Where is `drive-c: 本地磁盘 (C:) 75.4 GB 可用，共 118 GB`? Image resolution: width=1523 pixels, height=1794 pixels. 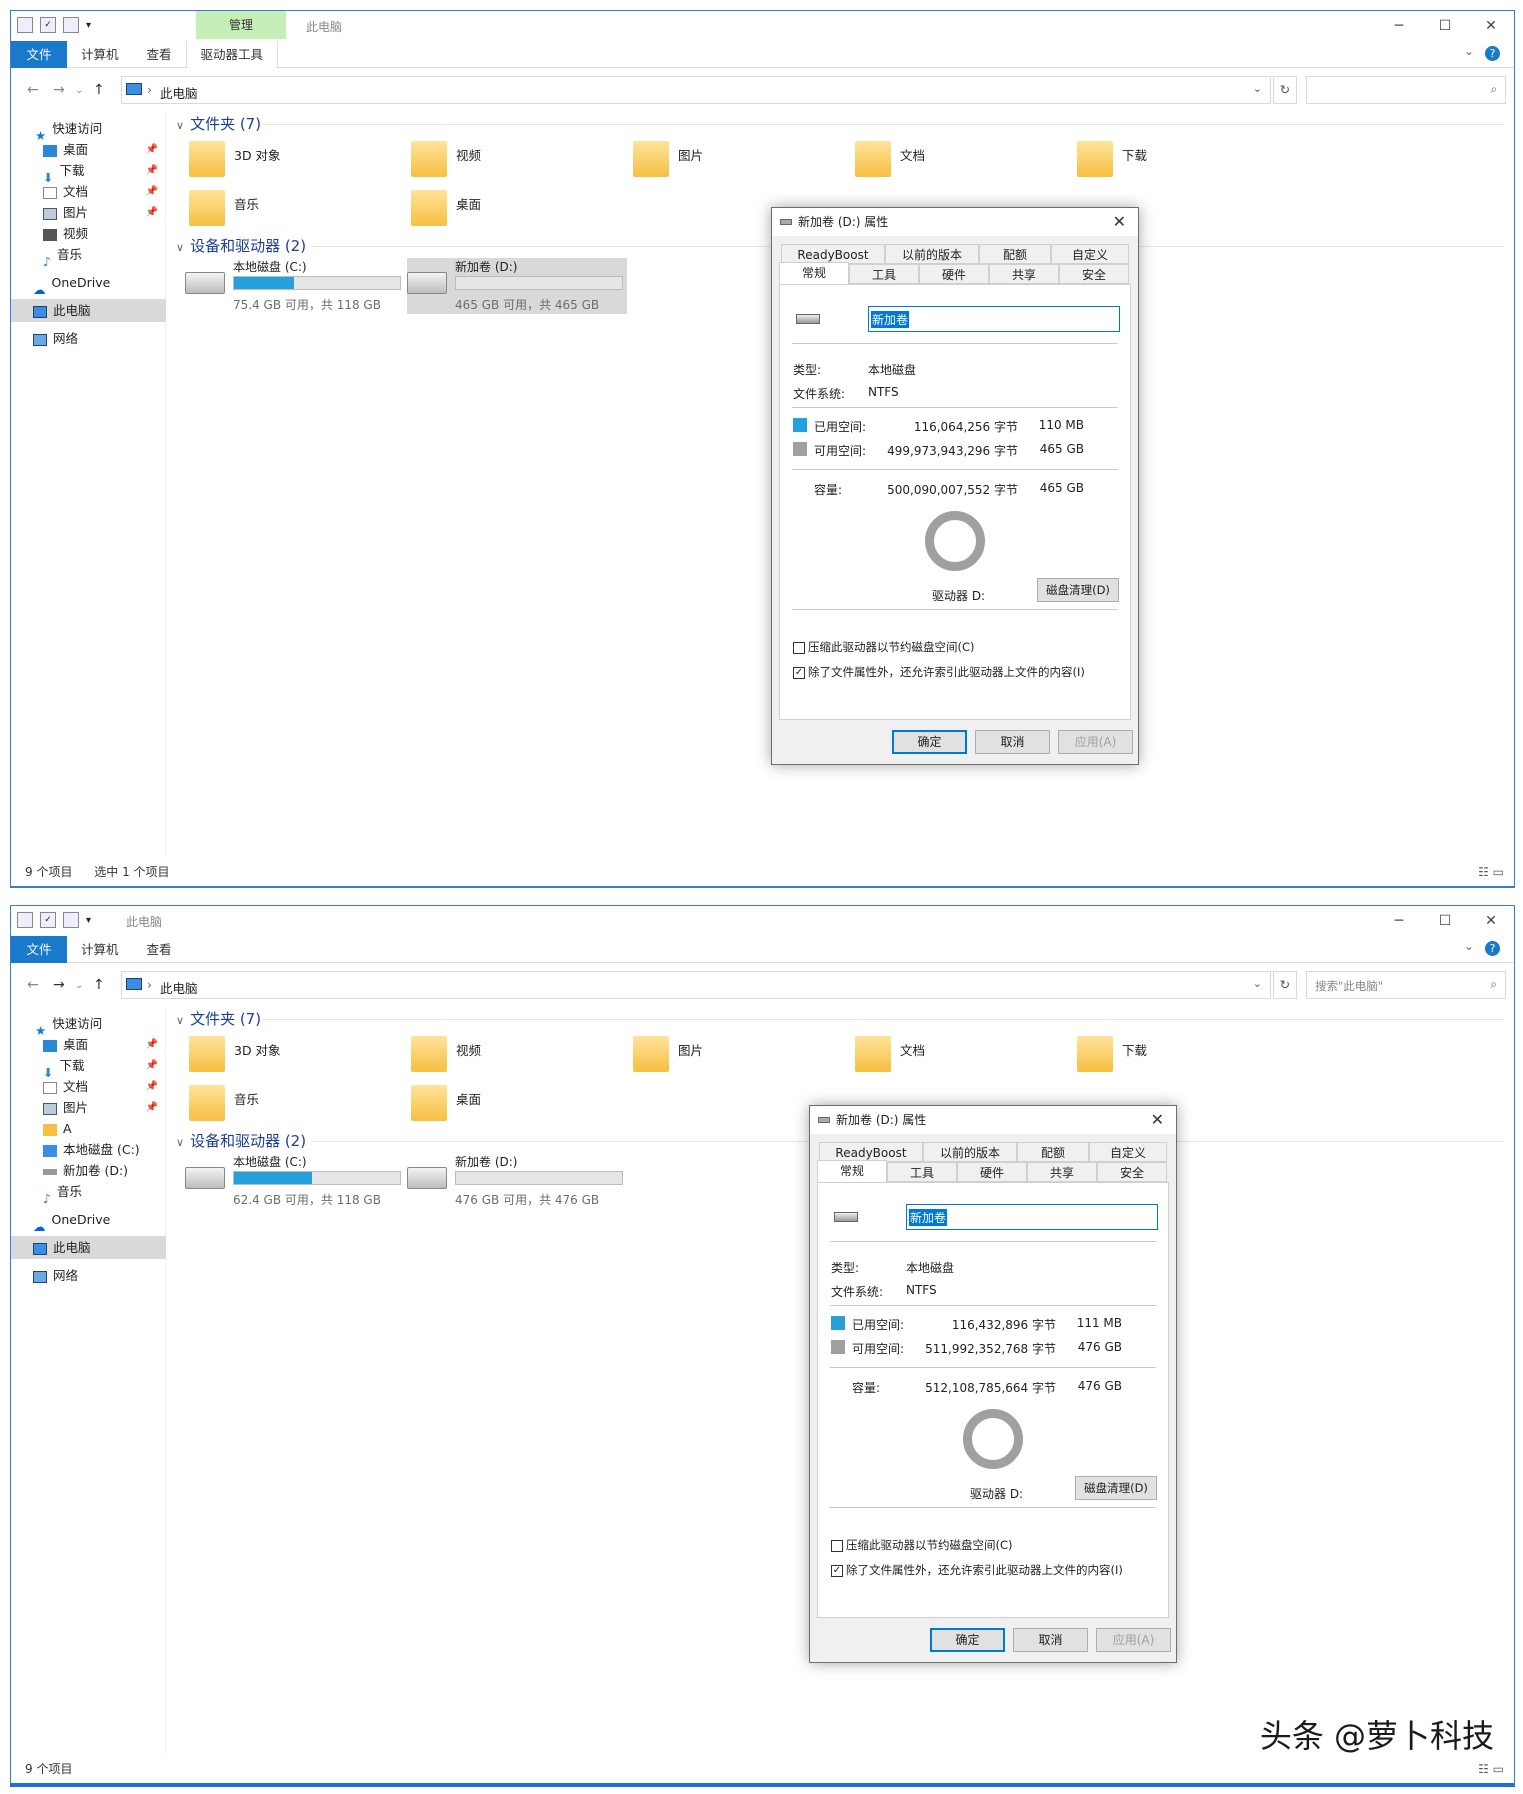 drive-c: 本地磁盘 (C:) 75.4 GB 可用，共 118 GB is located at coordinates (295, 286).